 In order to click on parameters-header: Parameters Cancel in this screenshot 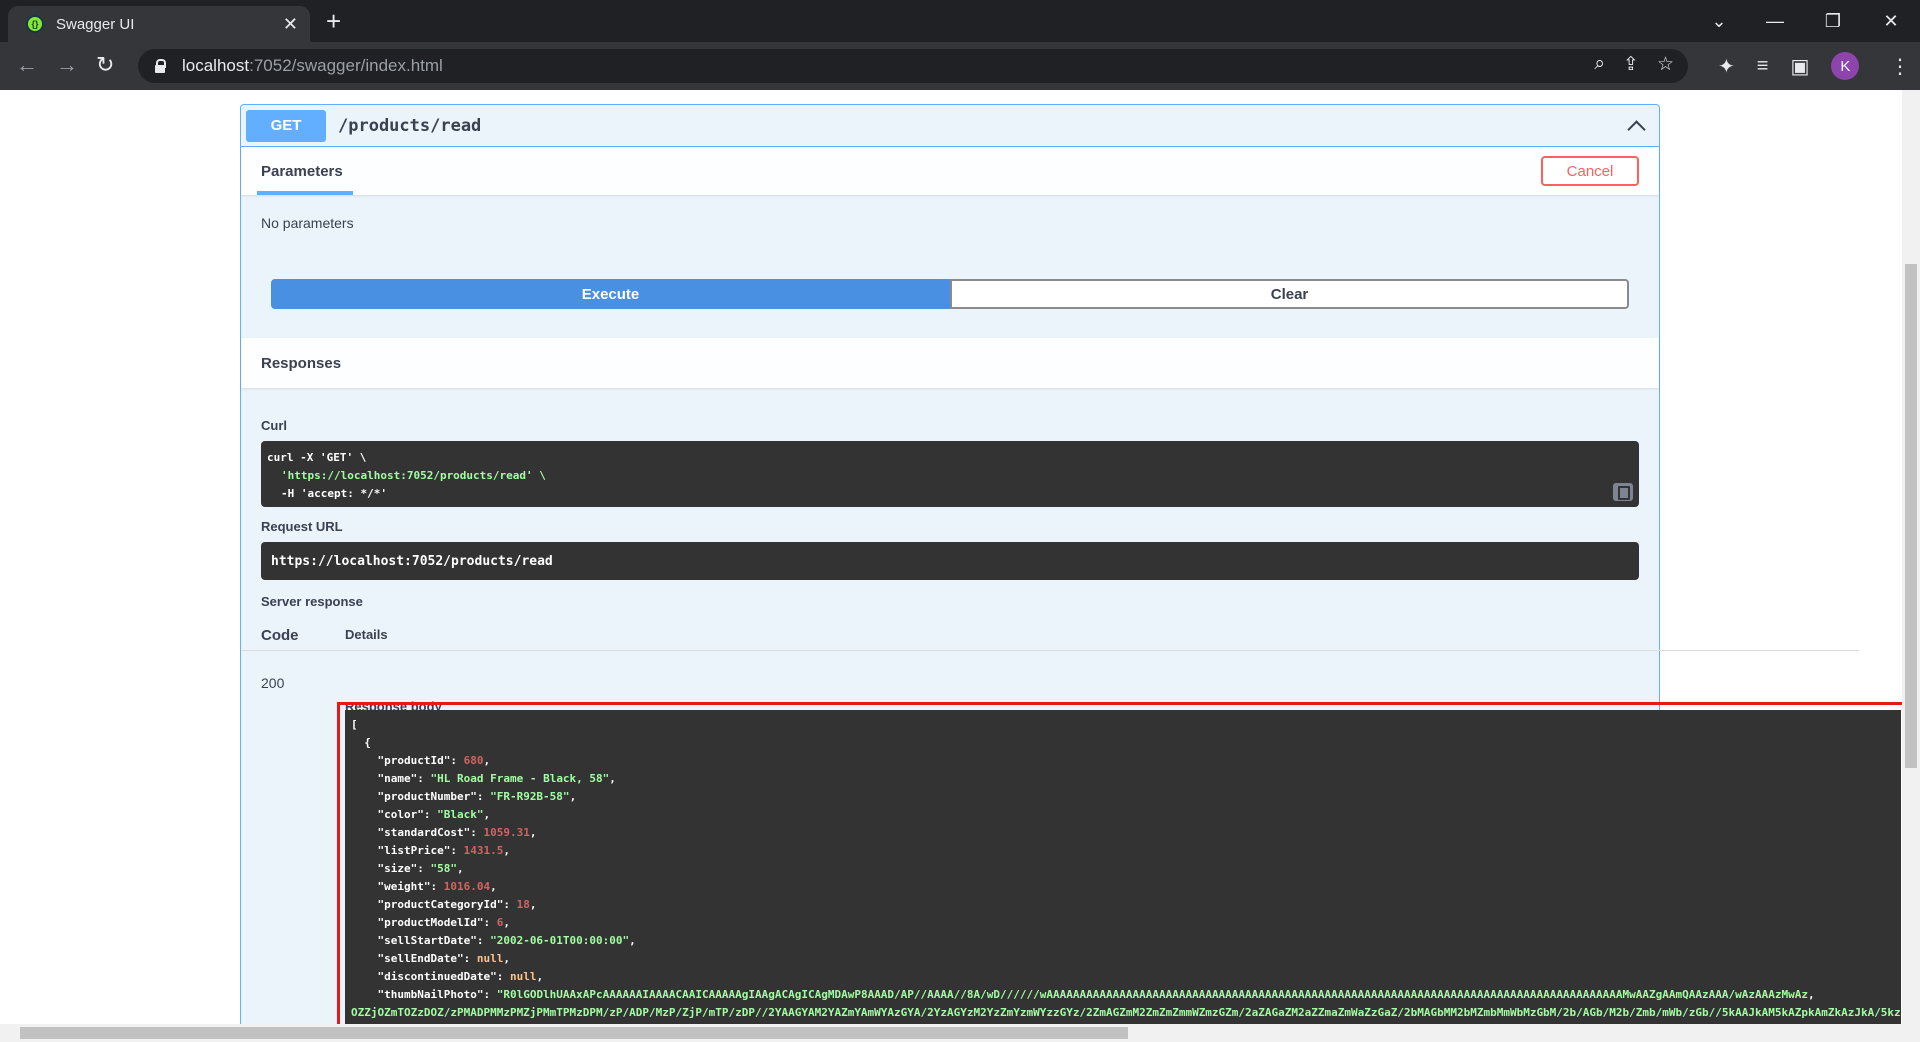, I will do `click(950, 171)`.